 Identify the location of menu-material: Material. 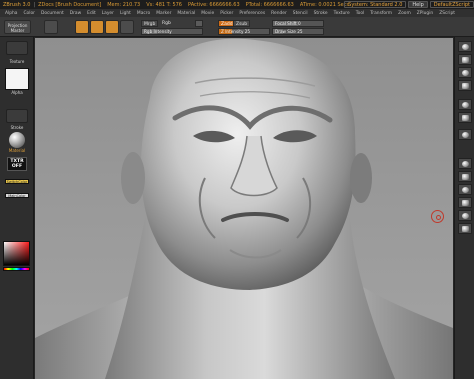
(186, 13).